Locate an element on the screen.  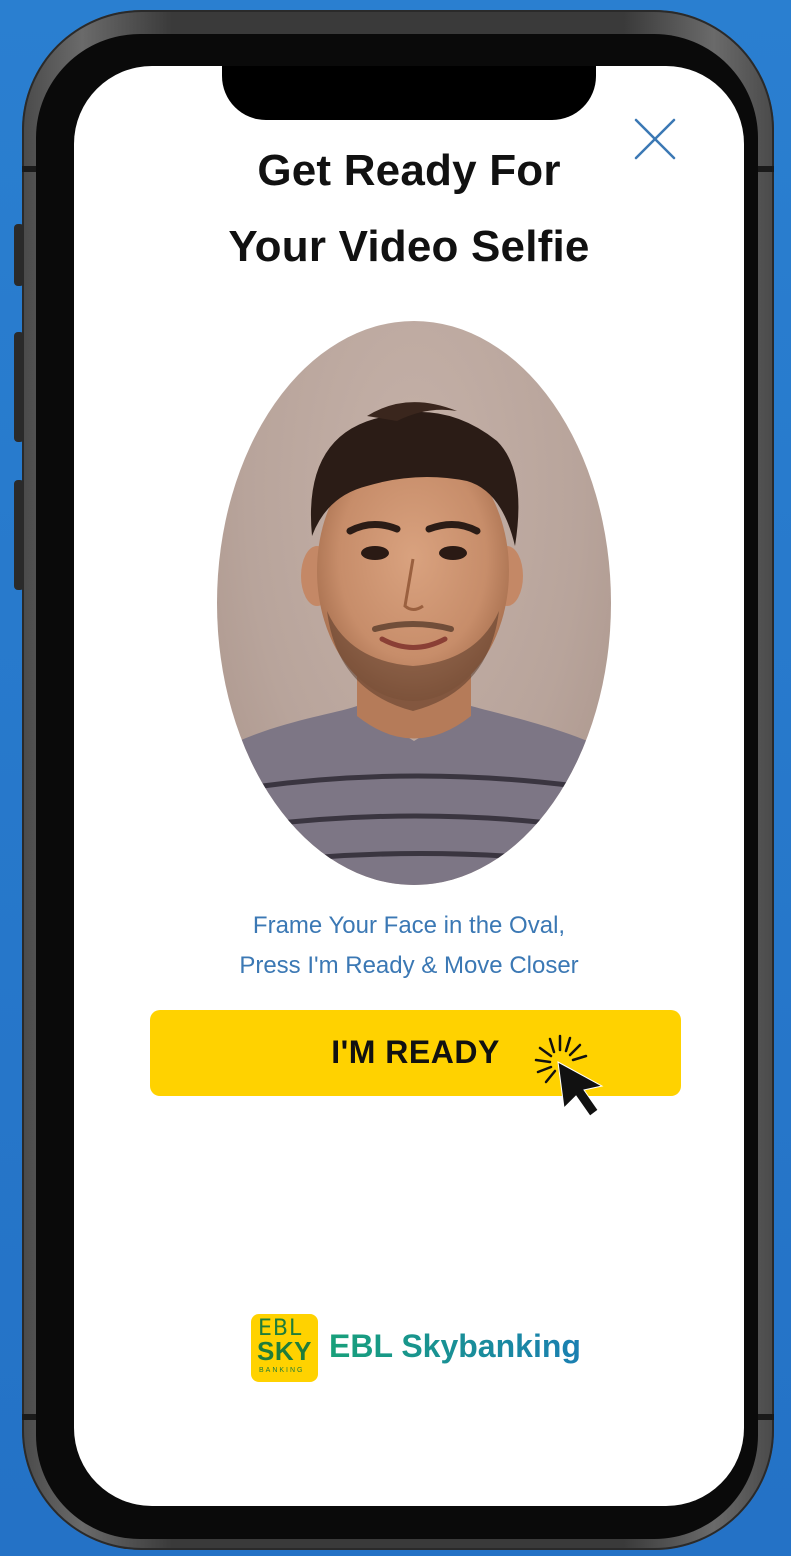
instruction-line2: Press I'm Ready & Move Closer is located at coordinates (409, 965).